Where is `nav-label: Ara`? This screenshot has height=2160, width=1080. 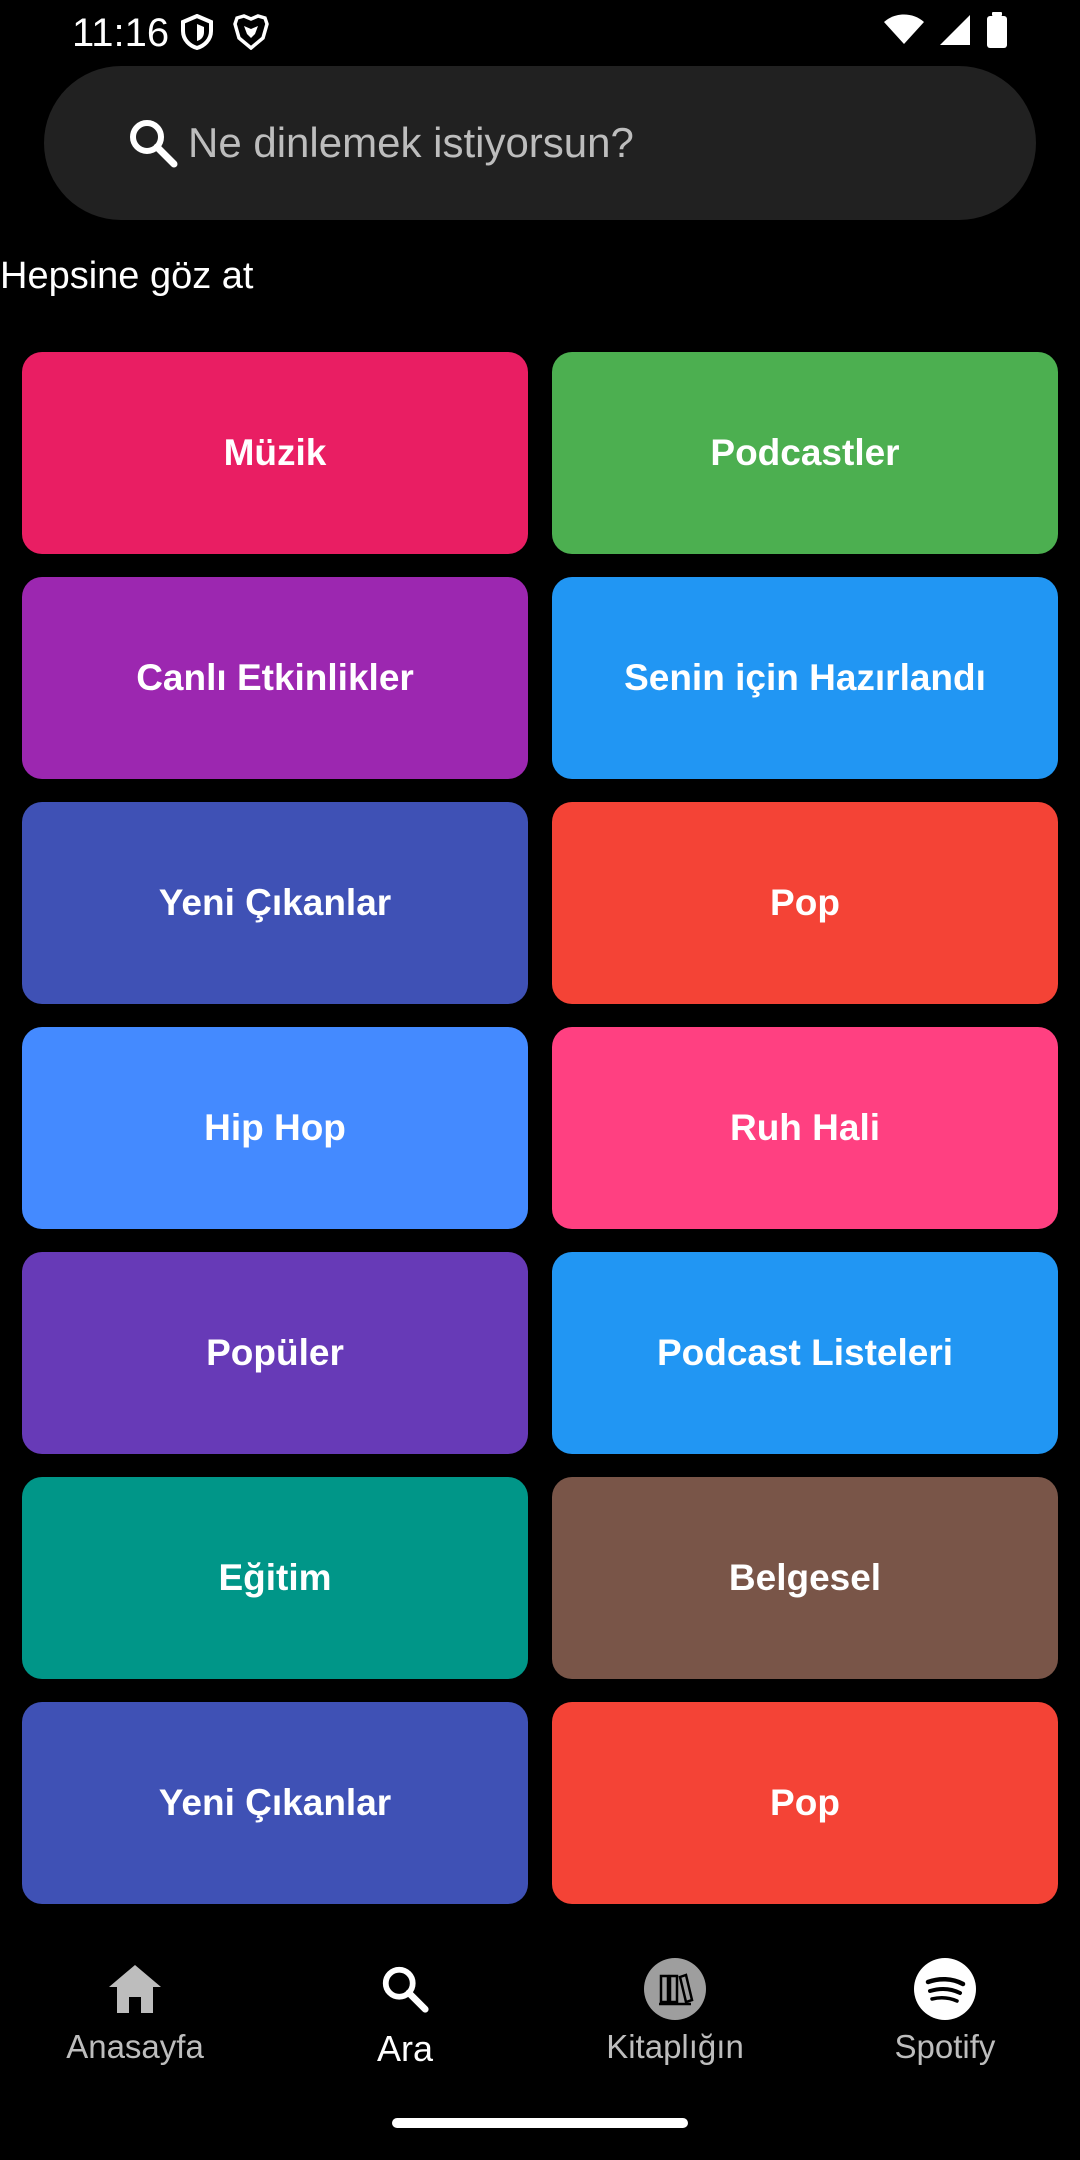 nav-label: Ara is located at coordinates (405, 2048).